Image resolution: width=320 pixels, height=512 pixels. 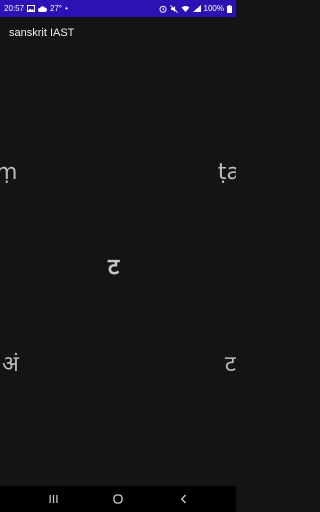 I want to click on recent-apps-button, so click(x=53, y=499).